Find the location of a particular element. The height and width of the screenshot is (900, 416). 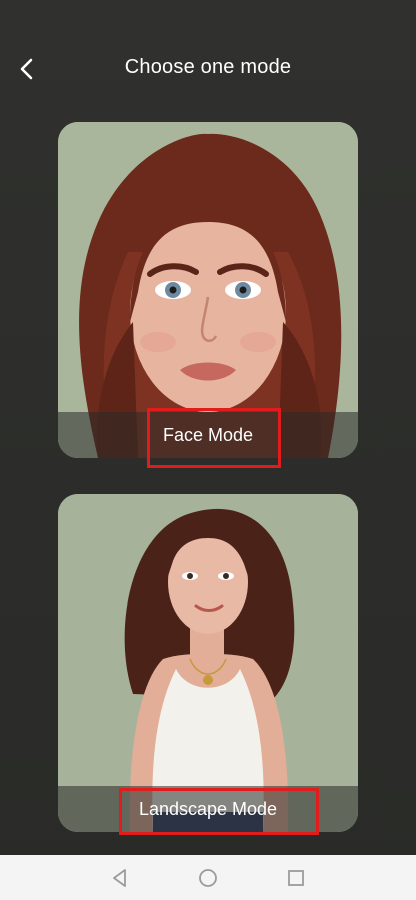

landscape-mode-label-bar: Landscape Mode is located at coordinates (208, 809).